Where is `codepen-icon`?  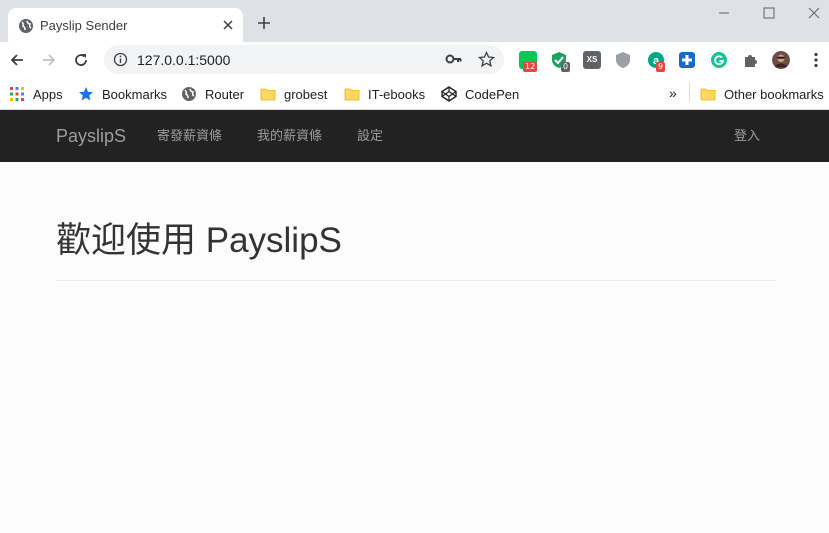 codepen-icon is located at coordinates (449, 94).